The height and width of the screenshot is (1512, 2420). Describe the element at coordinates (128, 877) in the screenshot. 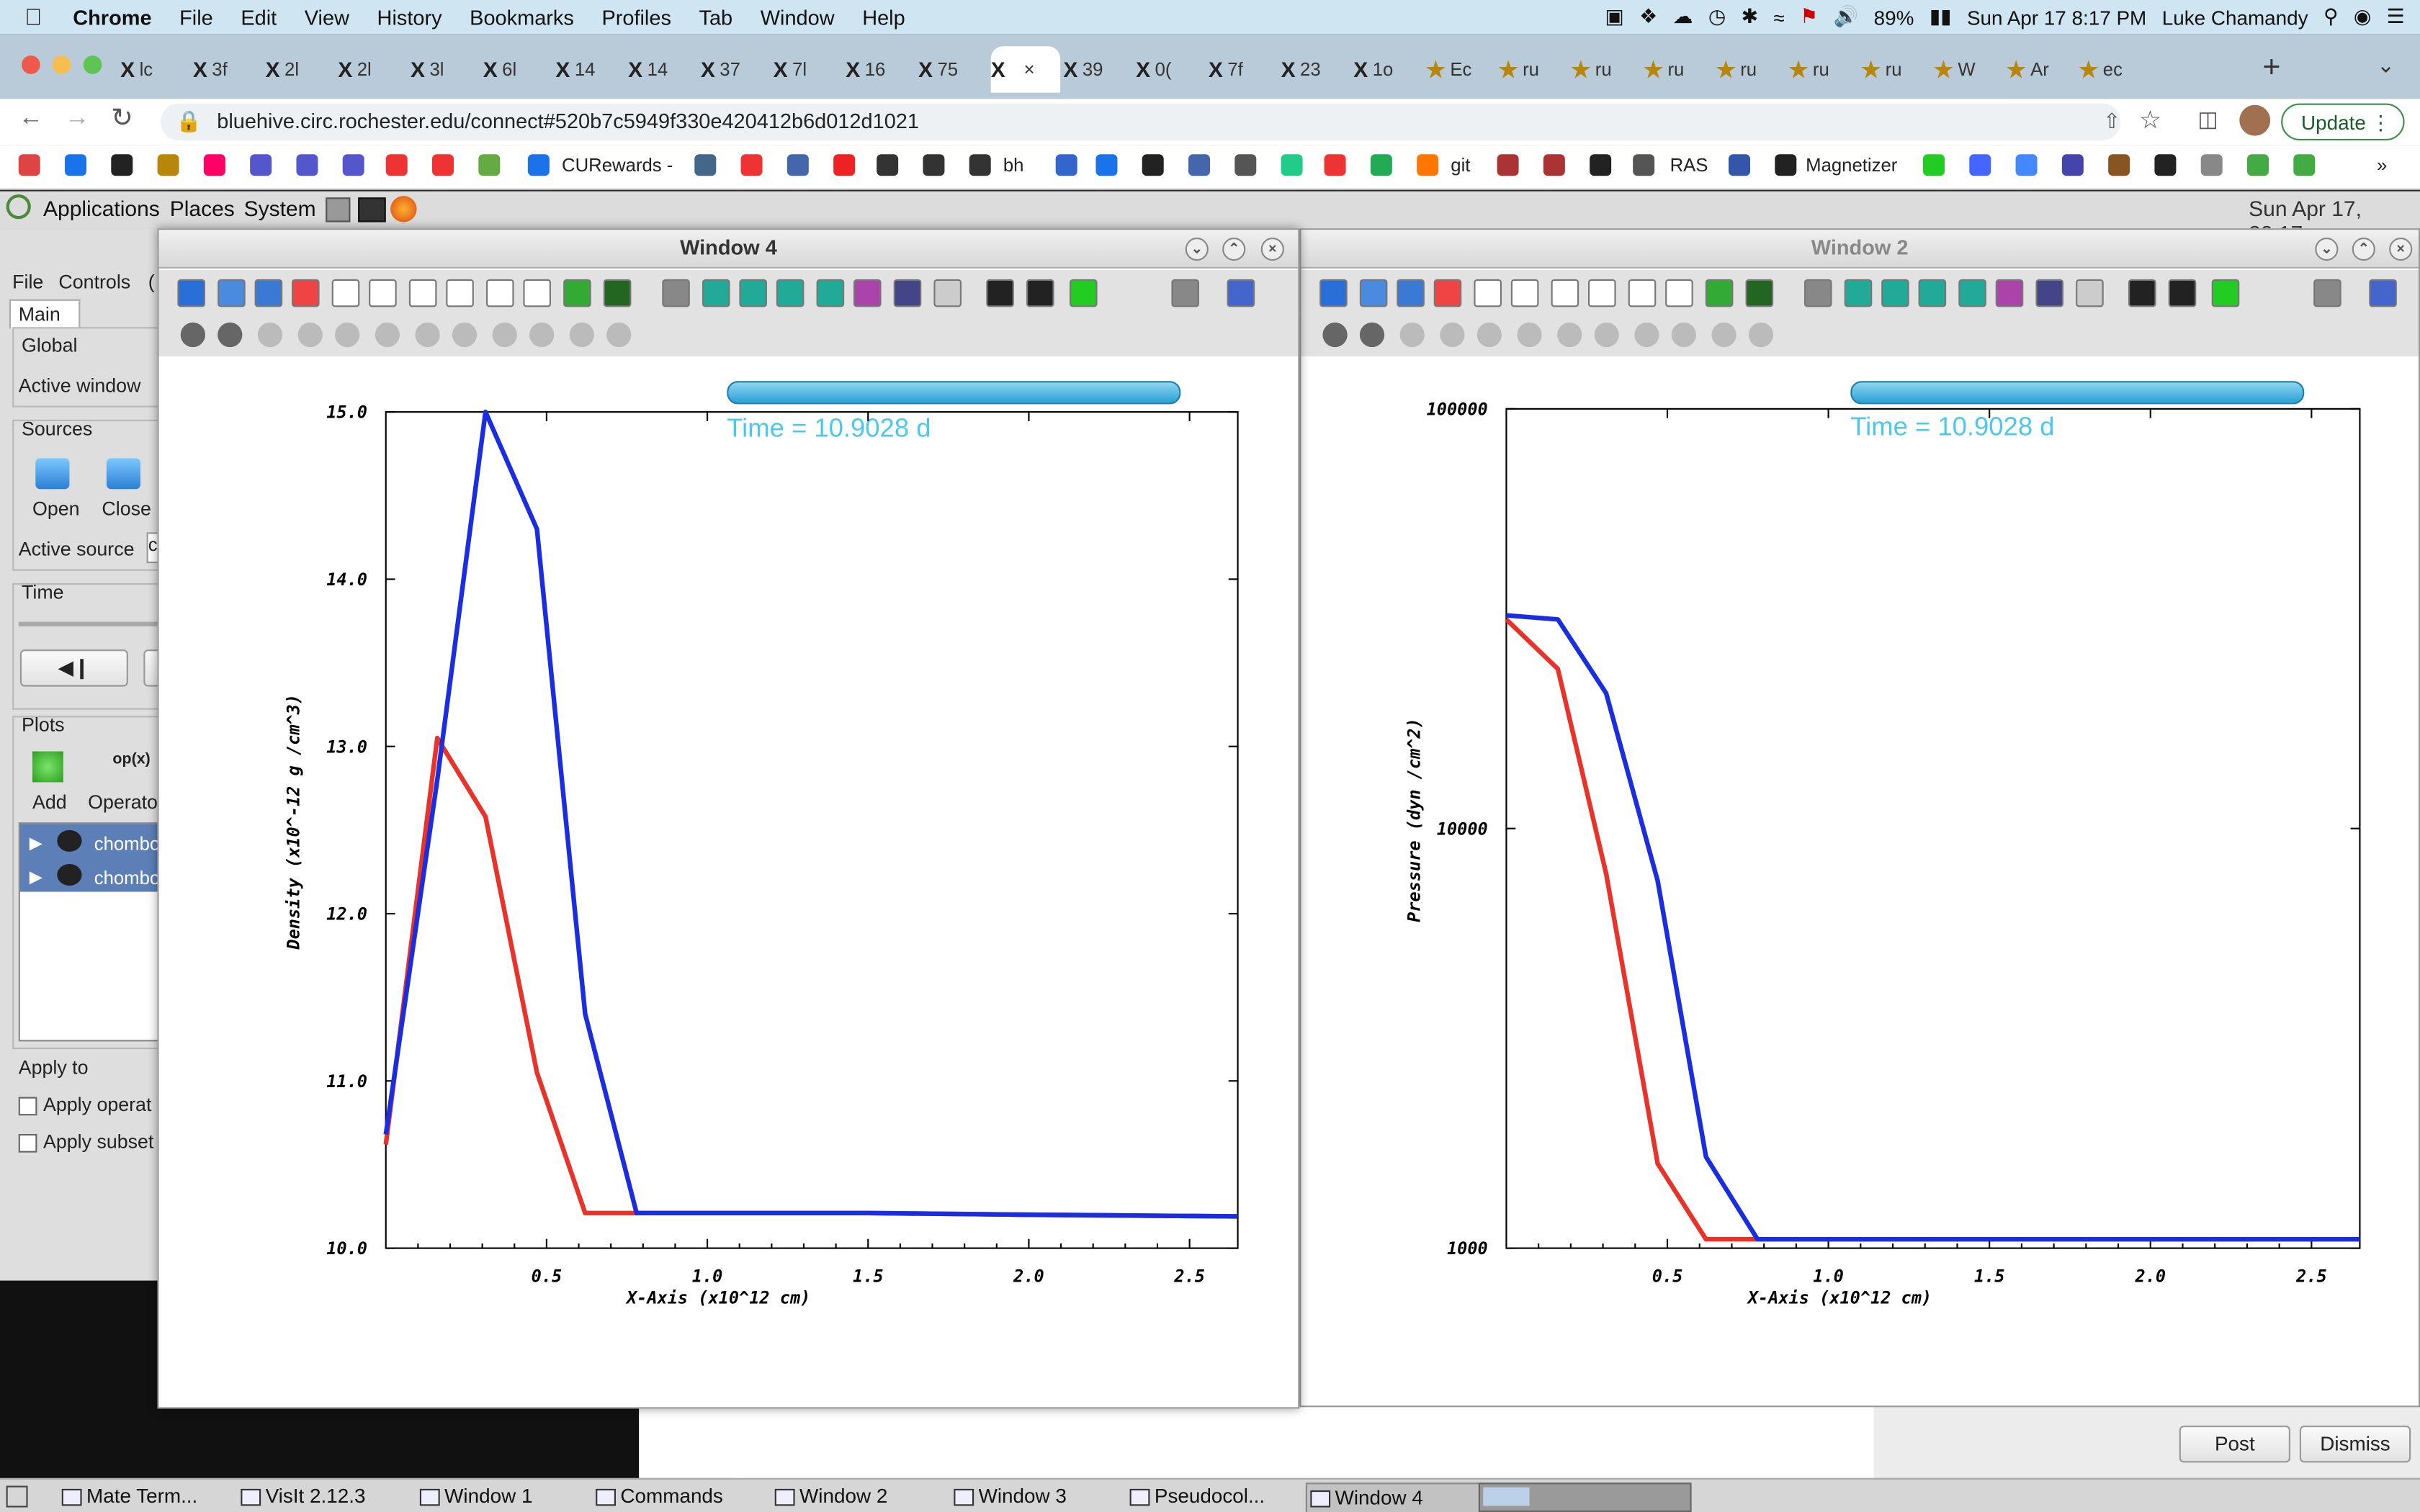

I see `plot-item: chombo` at that location.